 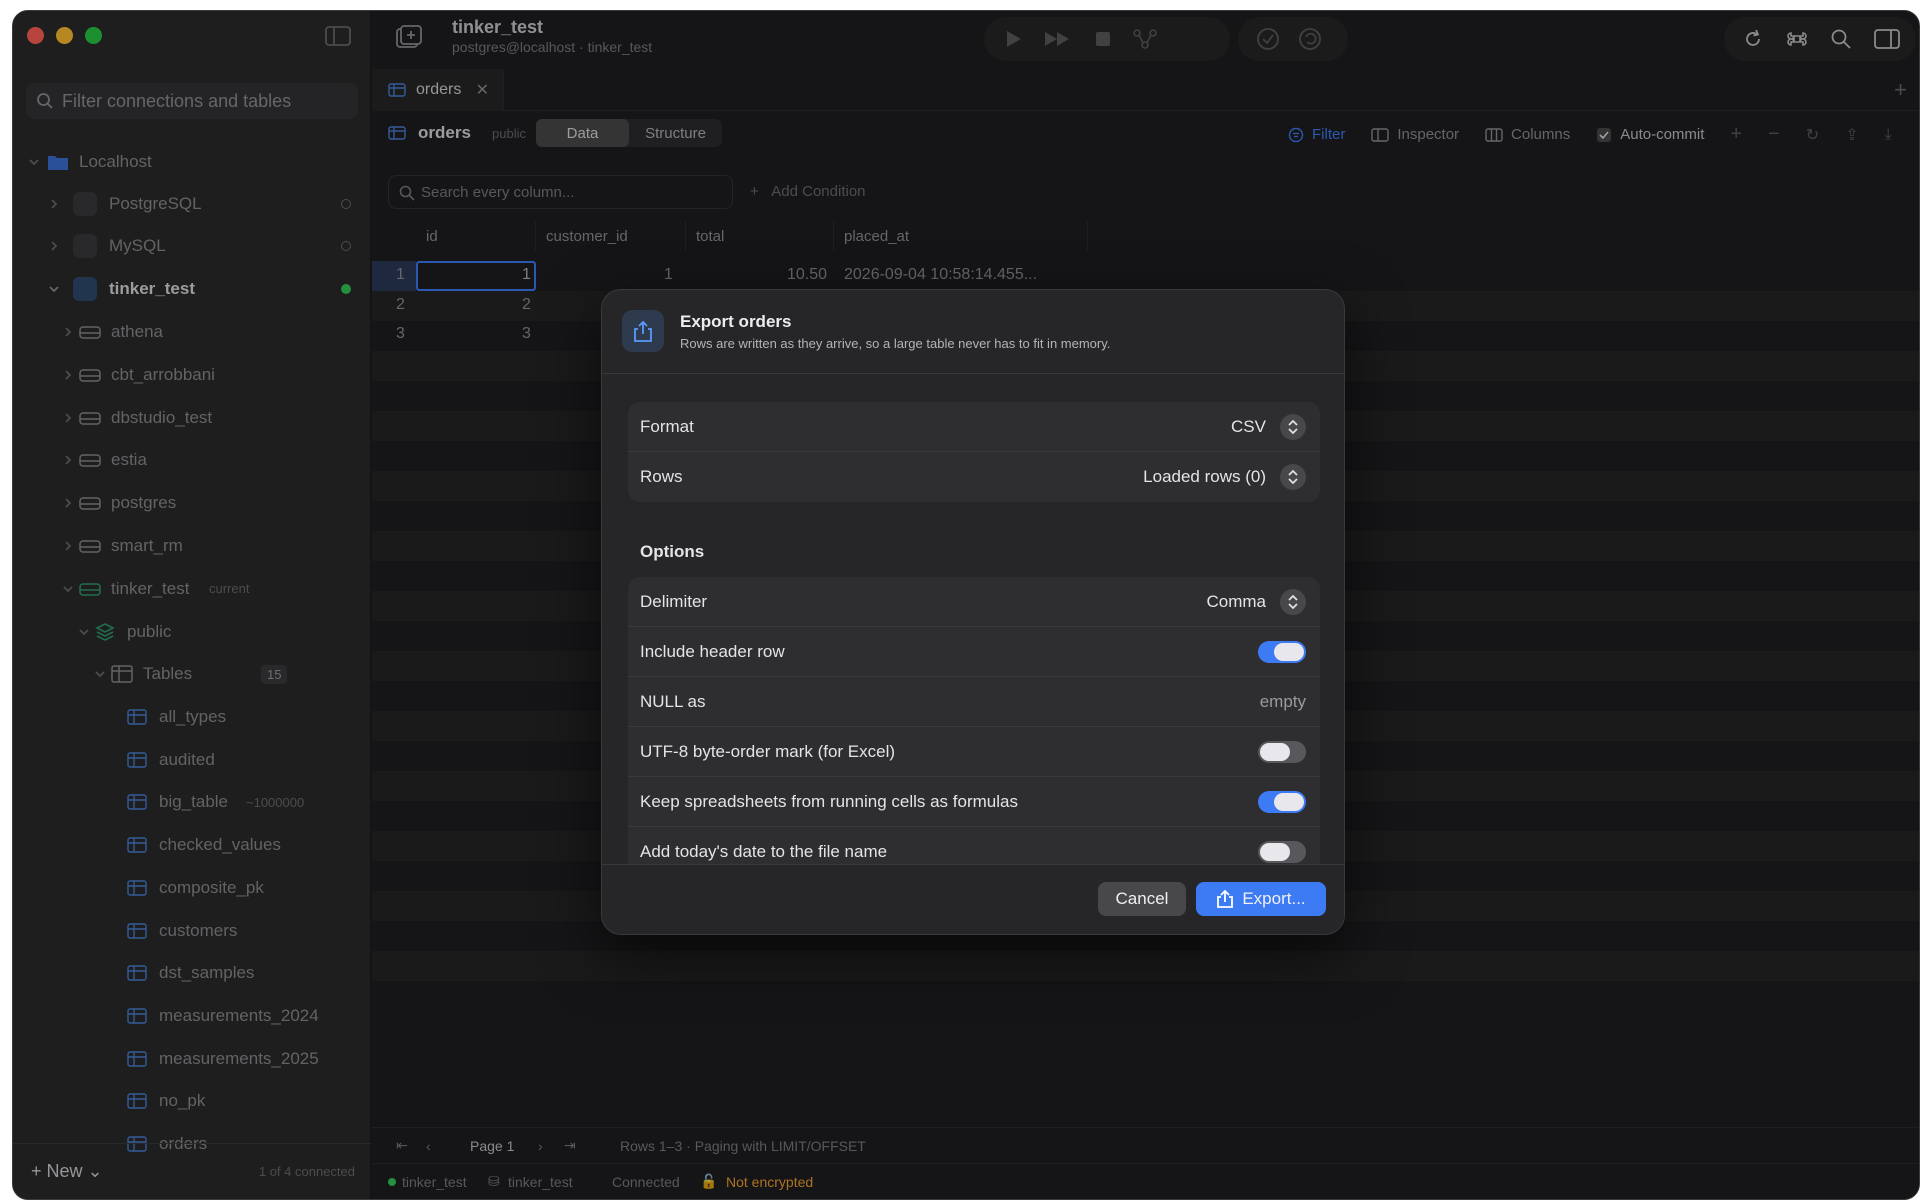 What do you see at coordinates (974, 702) in the screenshot?
I see `null-as-row: NULL as empty` at bounding box center [974, 702].